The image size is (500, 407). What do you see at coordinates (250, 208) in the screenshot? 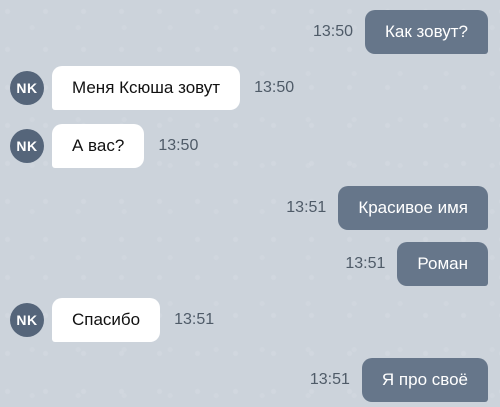
I see `message-row: 13:51 Красивое имя` at bounding box center [250, 208].